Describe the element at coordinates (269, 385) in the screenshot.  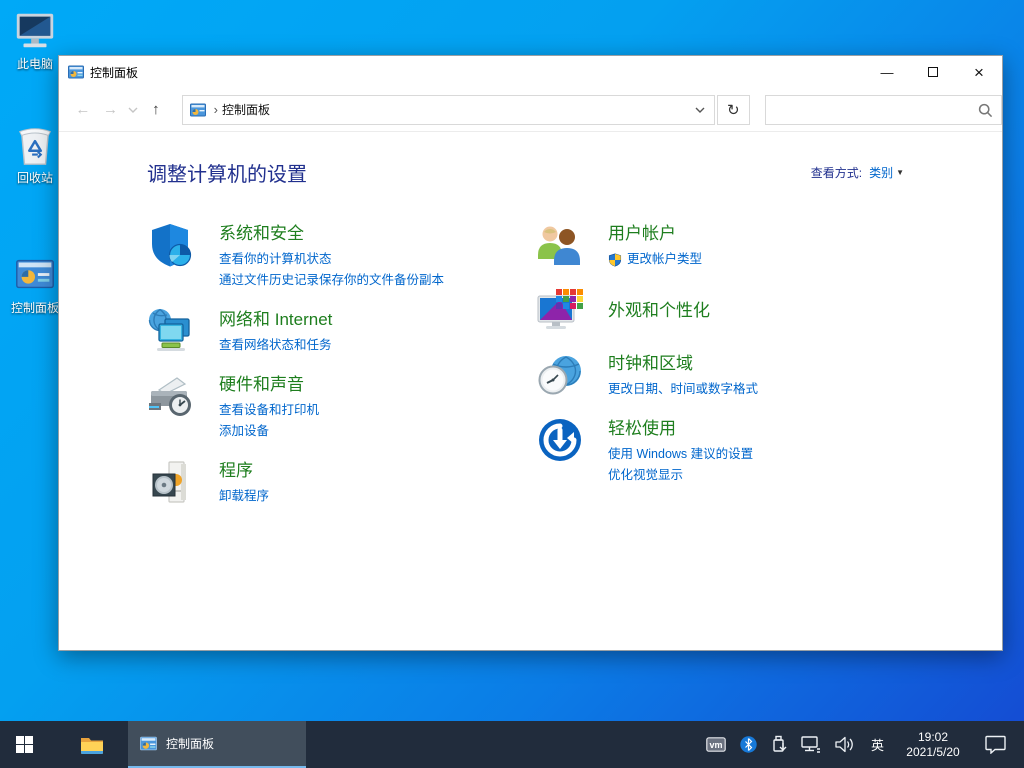
I see `category-title: 硬件和声音` at that location.